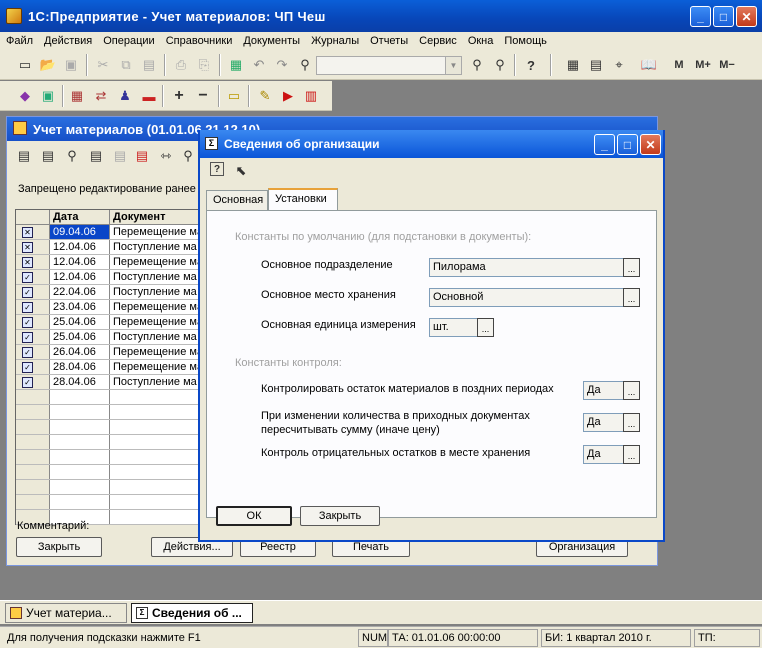  I want to click on menu-references: Справочники, so click(199, 41).